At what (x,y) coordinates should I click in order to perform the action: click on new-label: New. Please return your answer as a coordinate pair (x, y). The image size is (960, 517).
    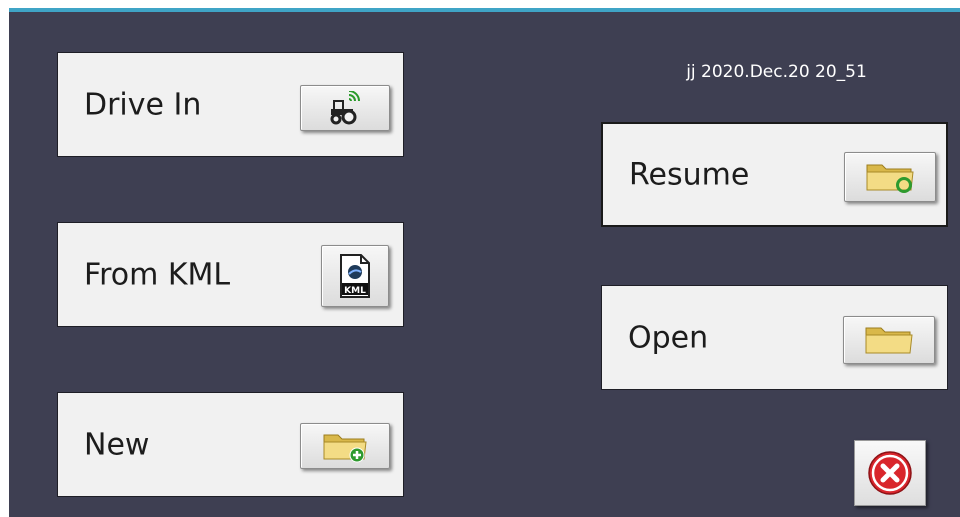
    Looking at the image, I should click on (117, 444).